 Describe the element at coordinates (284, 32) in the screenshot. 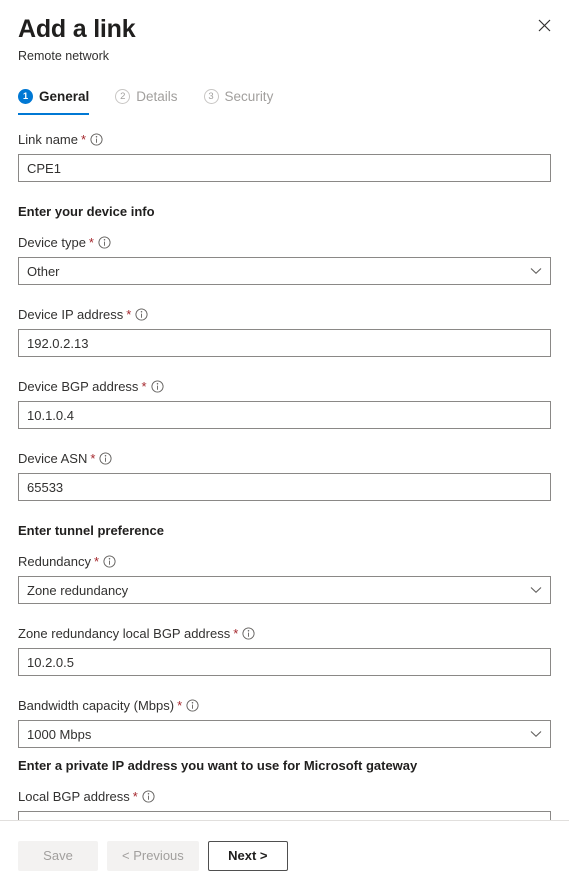

I see `panel-header: Add a link Remote network` at that location.